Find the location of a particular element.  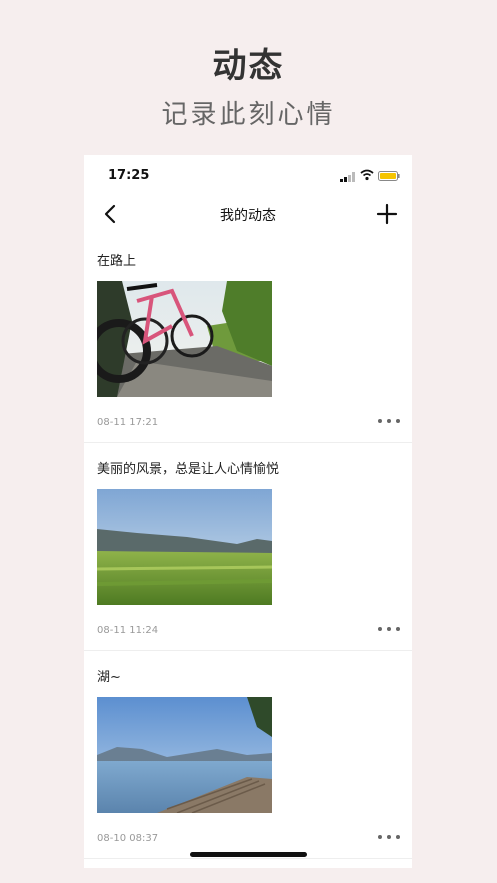

bicycle-road-photo is located at coordinates (184, 339).